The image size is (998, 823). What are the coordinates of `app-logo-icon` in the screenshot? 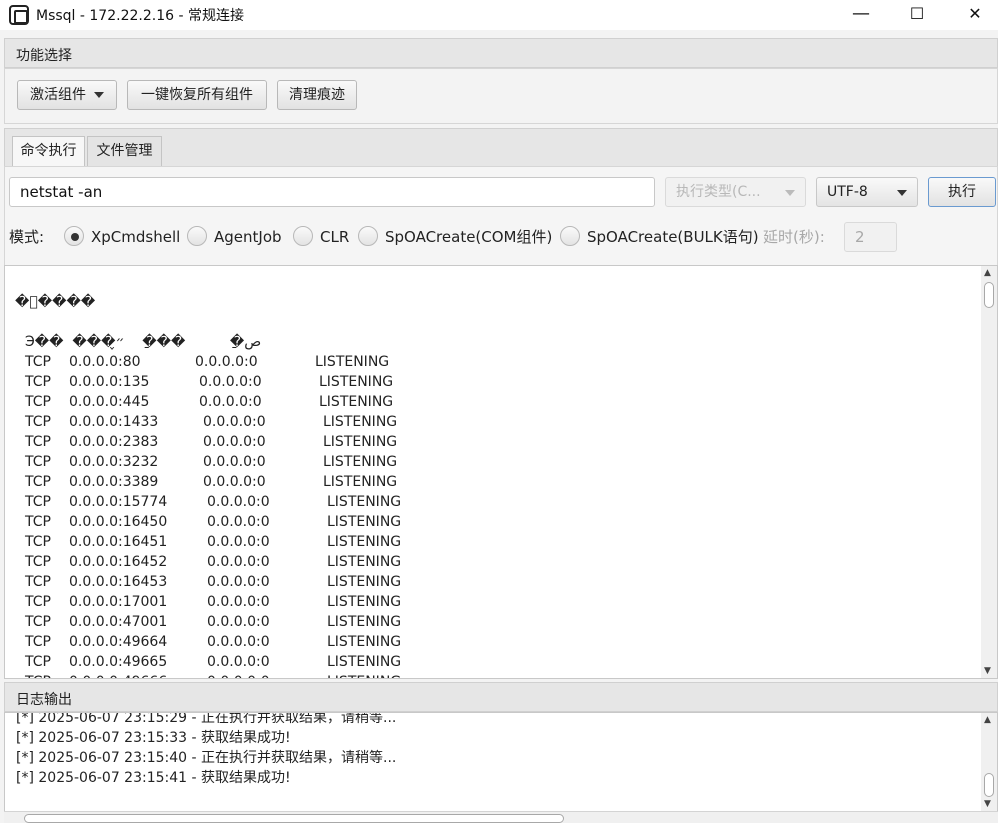 It's located at (19, 15).